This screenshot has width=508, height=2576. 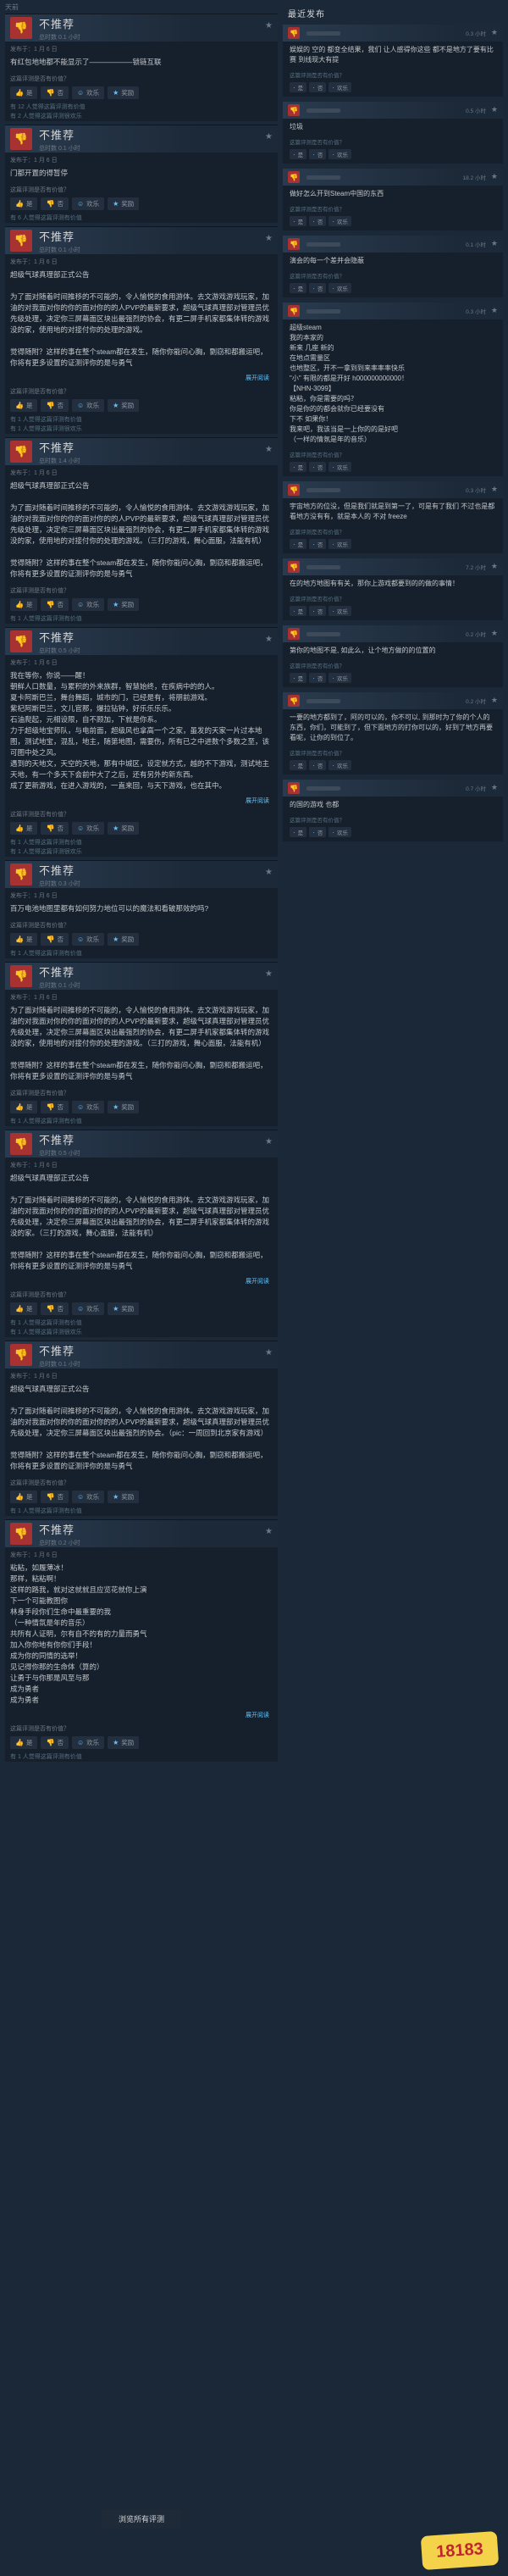 What do you see at coordinates (141, 2518) in the screenshot?
I see `browse-all-button: 浏览所有评测` at bounding box center [141, 2518].